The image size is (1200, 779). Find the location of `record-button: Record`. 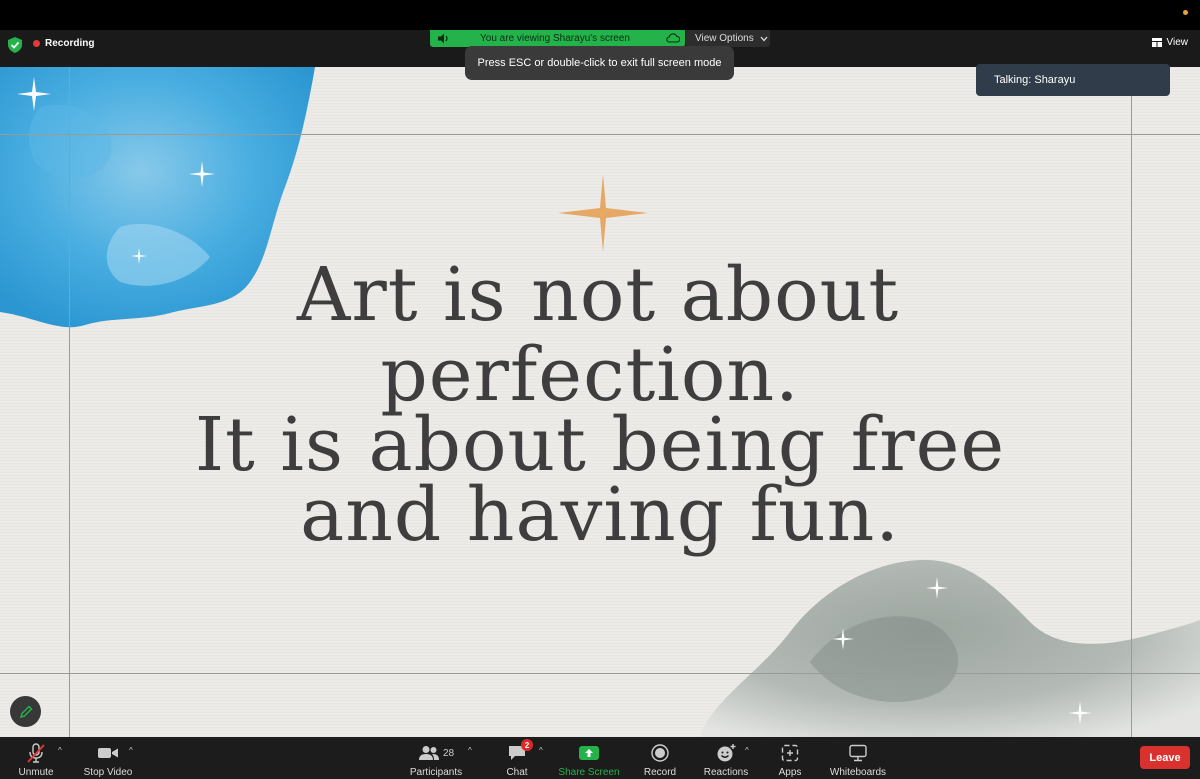

record-button: Record is located at coordinates (660, 758).